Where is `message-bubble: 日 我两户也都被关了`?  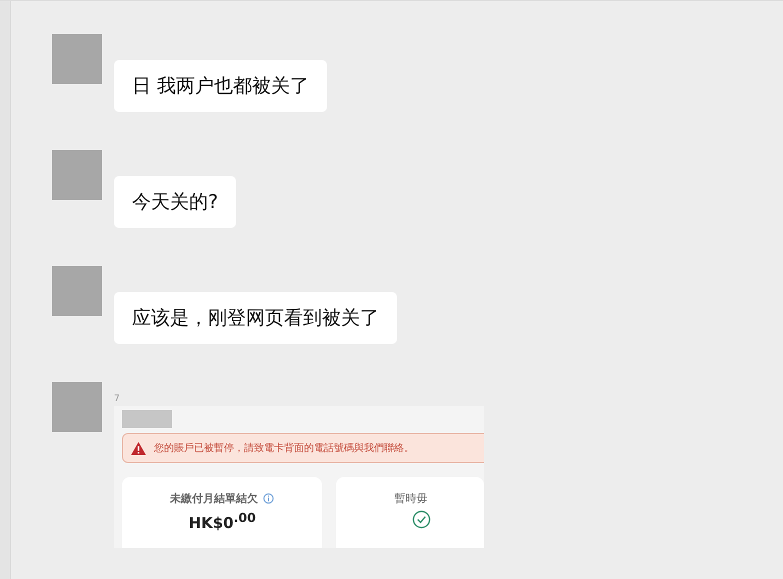
message-bubble: 日 我两户也都被关了 is located at coordinates (221, 86).